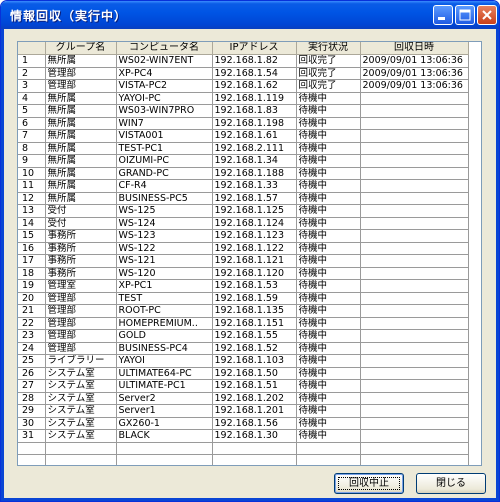  What do you see at coordinates (254, 161) in the screenshot?
I see `ip-cell: 192.168.1.34` at bounding box center [254, 161].